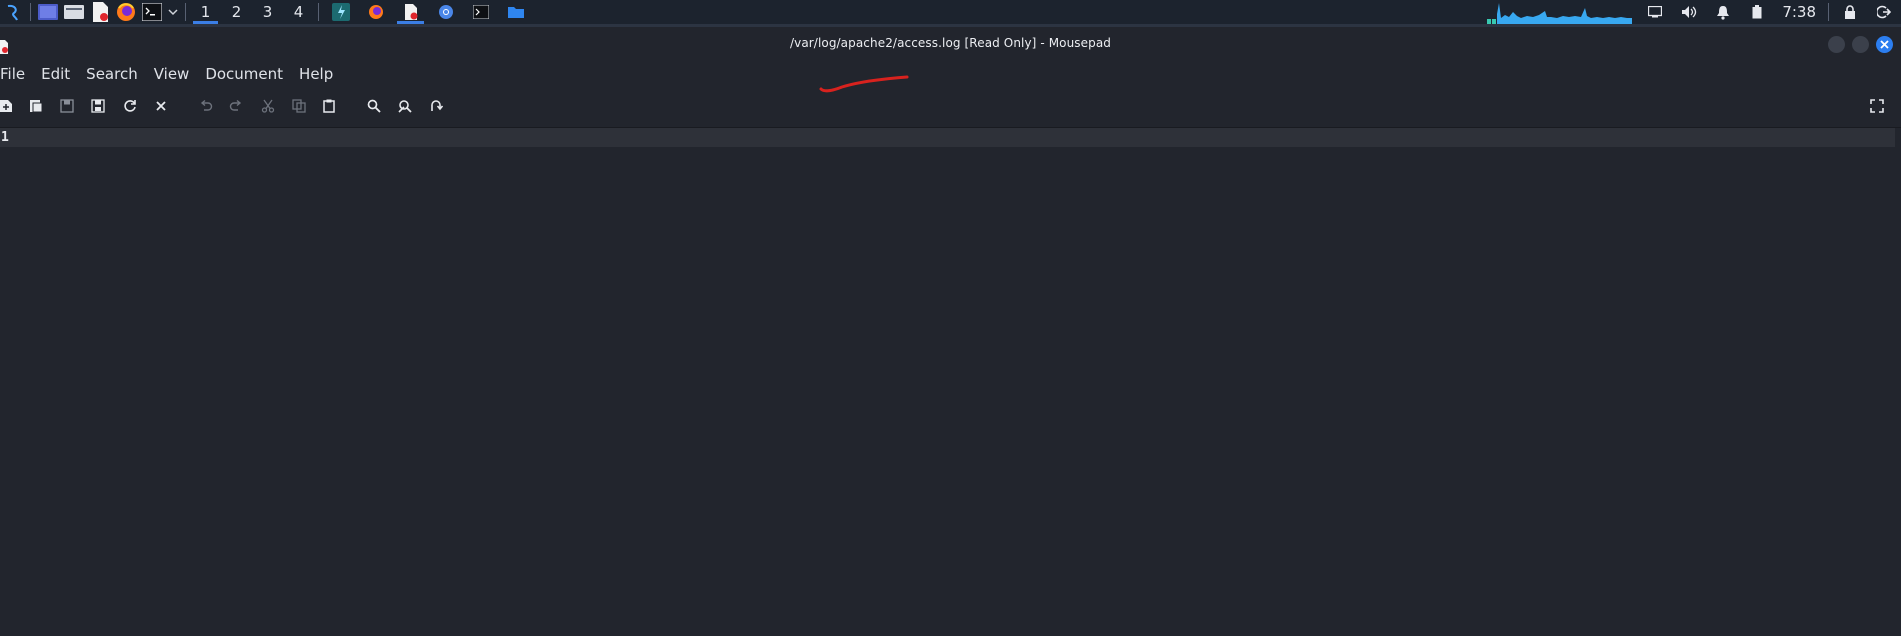 This screenshot has height=636, width=1901. Describe the element at coordinates (405, 106) in the screenshot. I see `find-replace-icon` at that location.